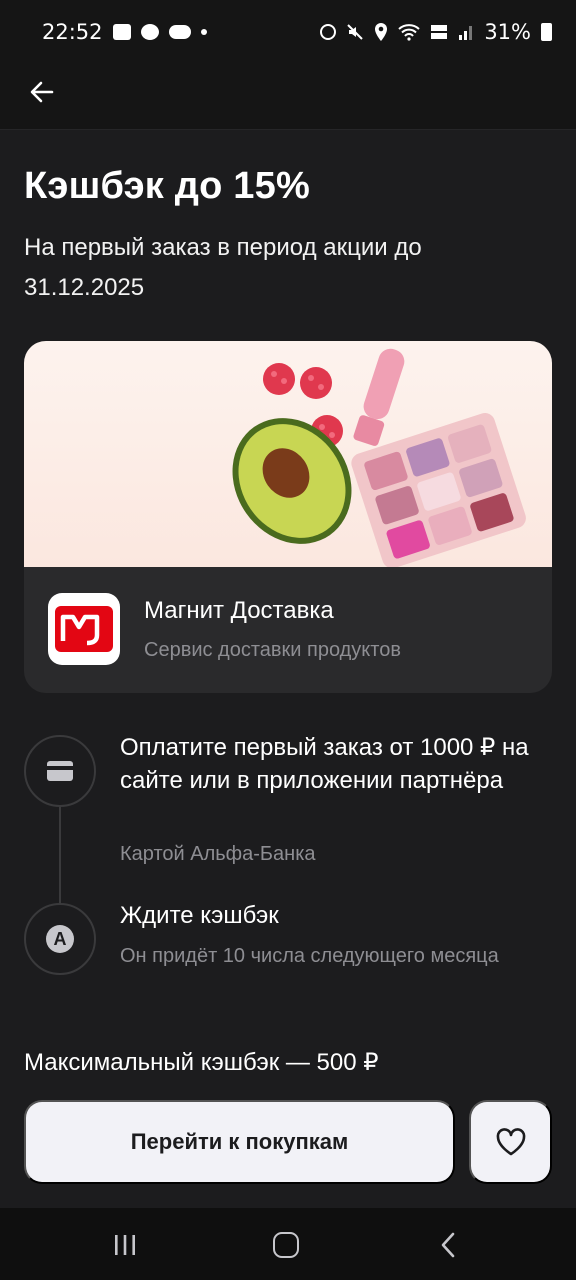  I want to click on dot-icon, so click(203, 32).